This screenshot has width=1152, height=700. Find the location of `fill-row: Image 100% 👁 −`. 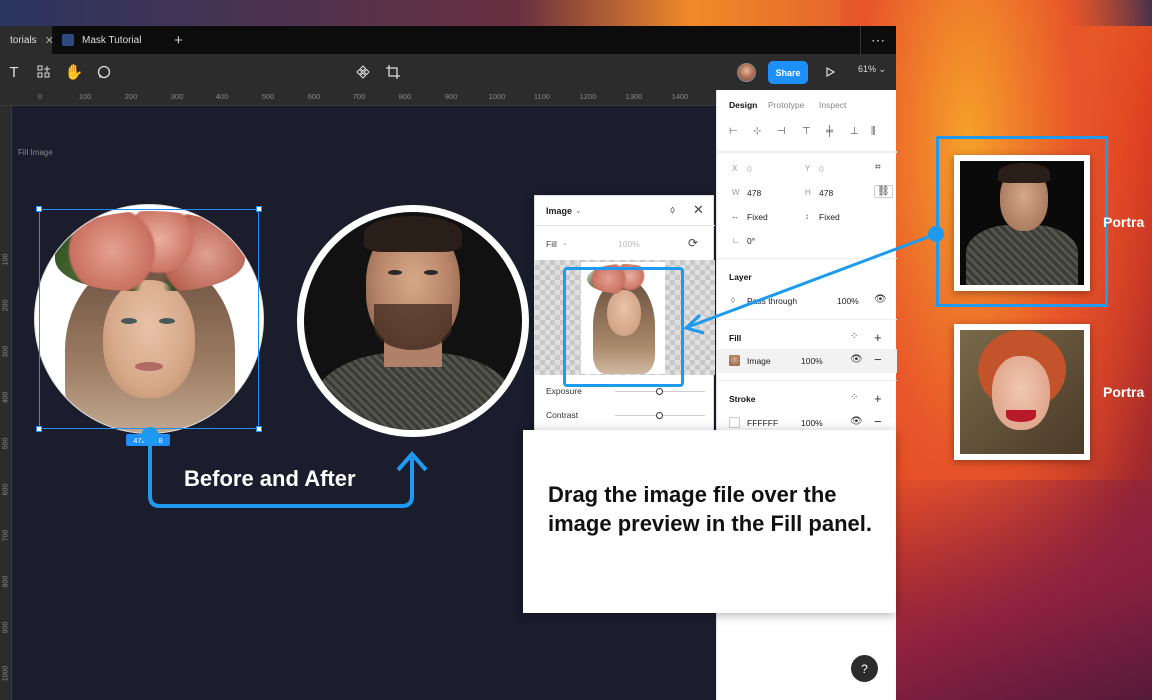

fill-row: Image 100% 👁 − is located at coordinates (807, 361).